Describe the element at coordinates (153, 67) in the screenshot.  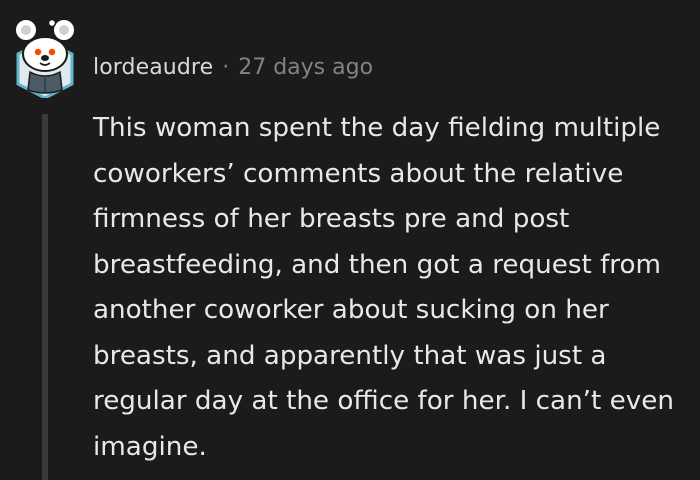
I see `username-link: lordeaudre` at that location.